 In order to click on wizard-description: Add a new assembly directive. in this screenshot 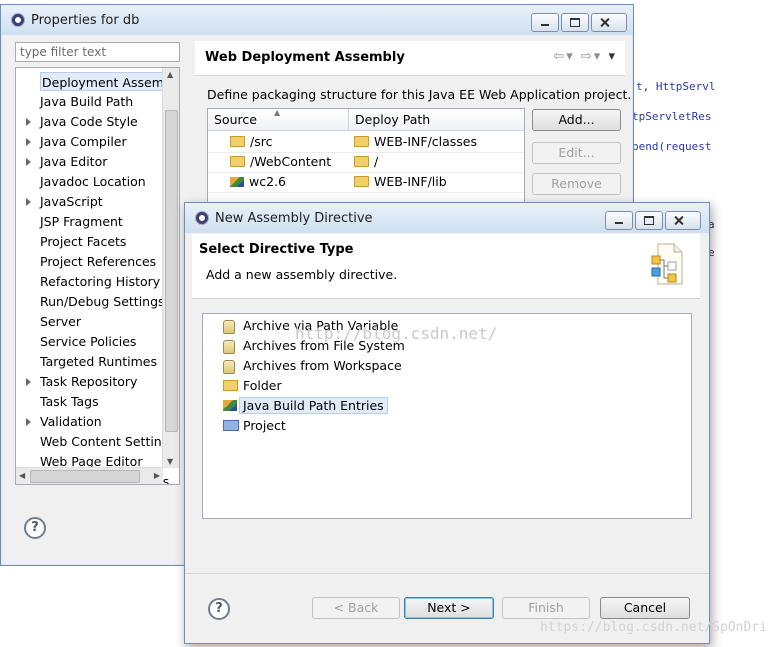, I will do `click(302, 274)`.